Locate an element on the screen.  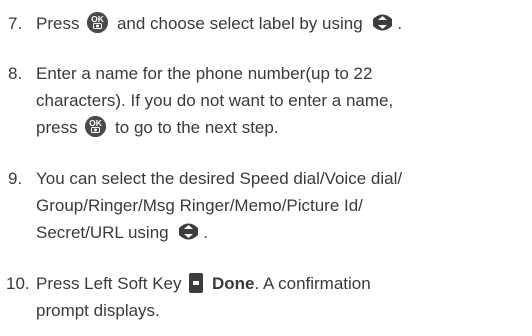
step-line: Secret/URL using . is located at coordinates (284, 232).